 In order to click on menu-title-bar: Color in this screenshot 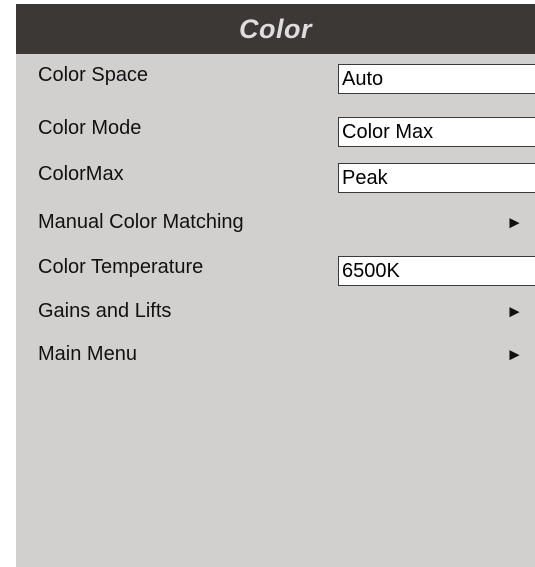, I will do `click(275, 29)`.